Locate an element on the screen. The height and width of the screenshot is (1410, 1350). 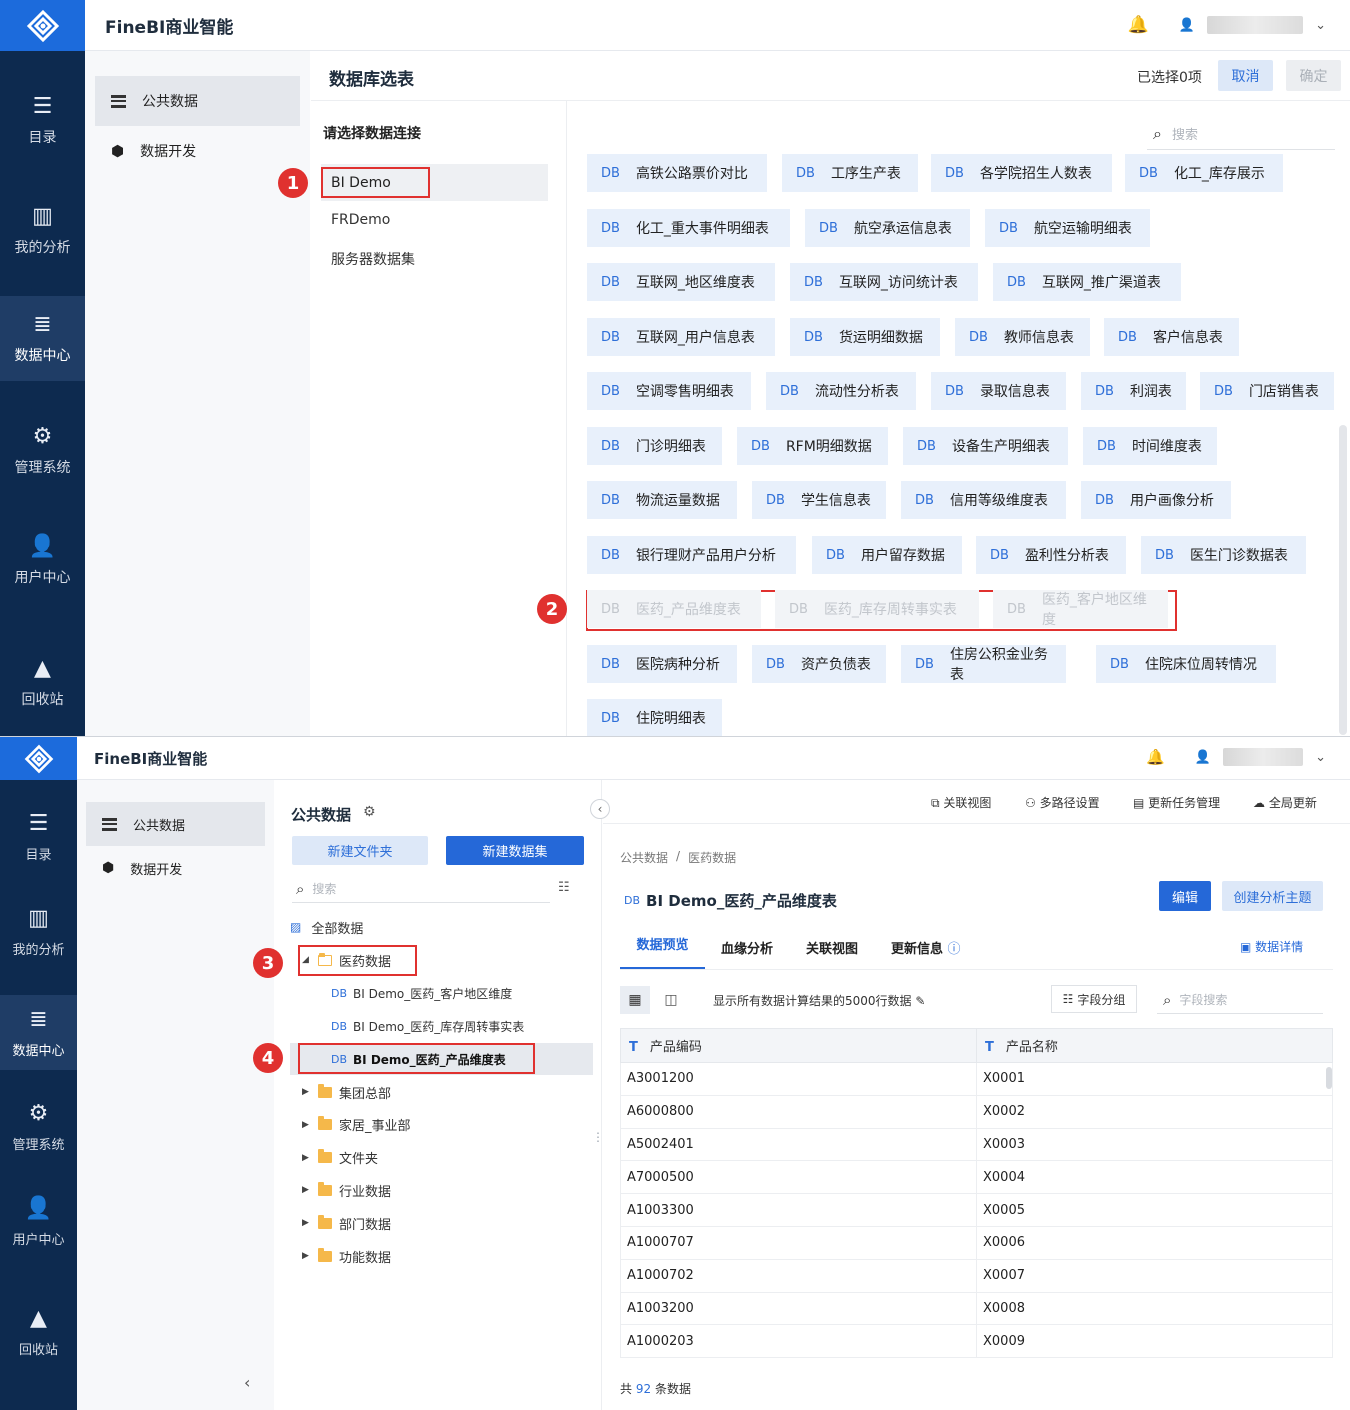
db-table-tag: DB 住院明细表 is located at coordinates (654, 717).